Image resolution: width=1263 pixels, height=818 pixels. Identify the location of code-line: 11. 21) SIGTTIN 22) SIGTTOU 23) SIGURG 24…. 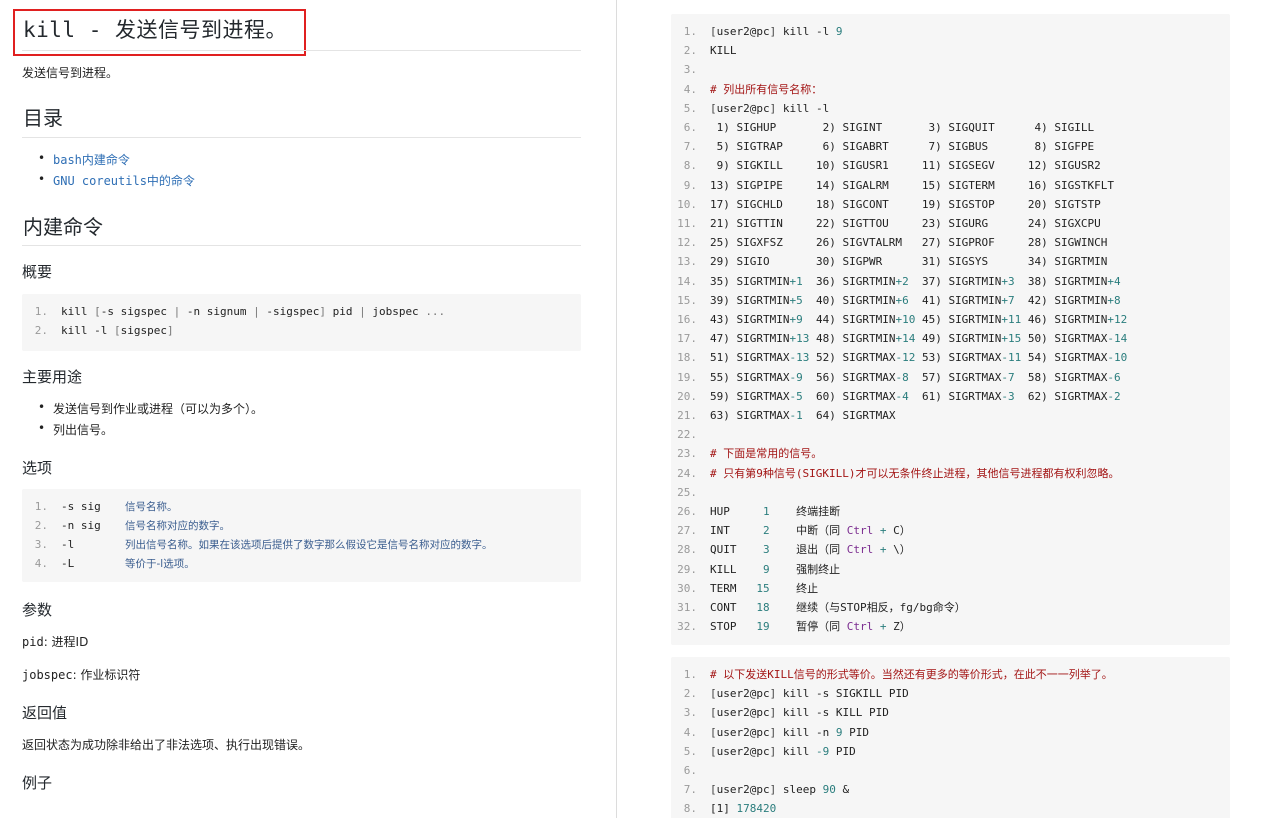
(889, 223).